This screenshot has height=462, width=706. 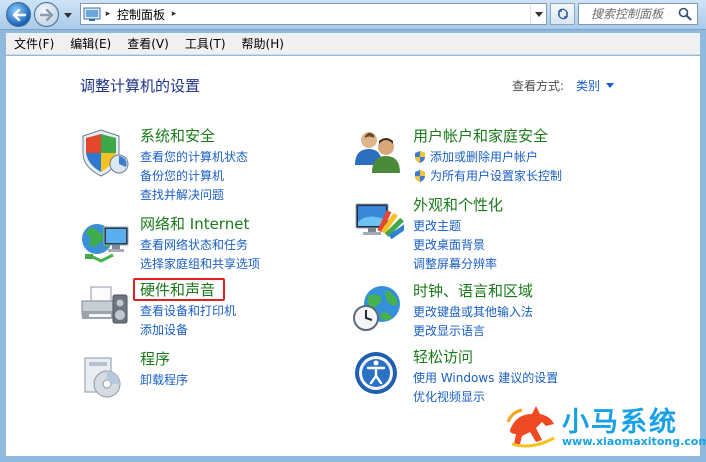 What do you see at coordinates (194, 194) in the screenshot?
I see `link-find-fix-problems: 查找并解决问题` at bounding box center [194, 194].